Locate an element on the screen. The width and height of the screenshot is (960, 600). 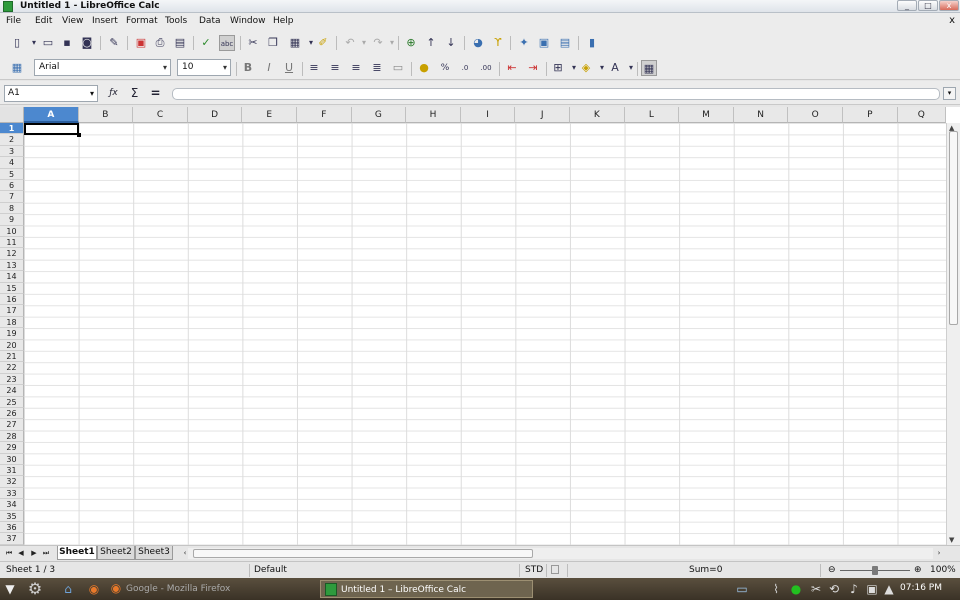
row-header-32: 32 is located at coordinates (12, 482).